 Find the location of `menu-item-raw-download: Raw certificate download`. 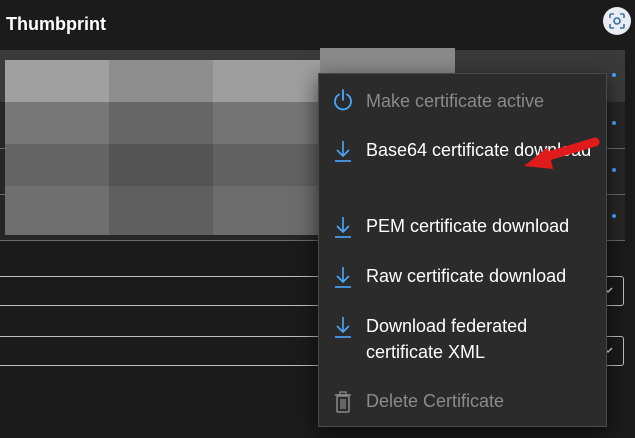

menu-item-raw-download: Raw certificate download is located at coordinates (462, 278).